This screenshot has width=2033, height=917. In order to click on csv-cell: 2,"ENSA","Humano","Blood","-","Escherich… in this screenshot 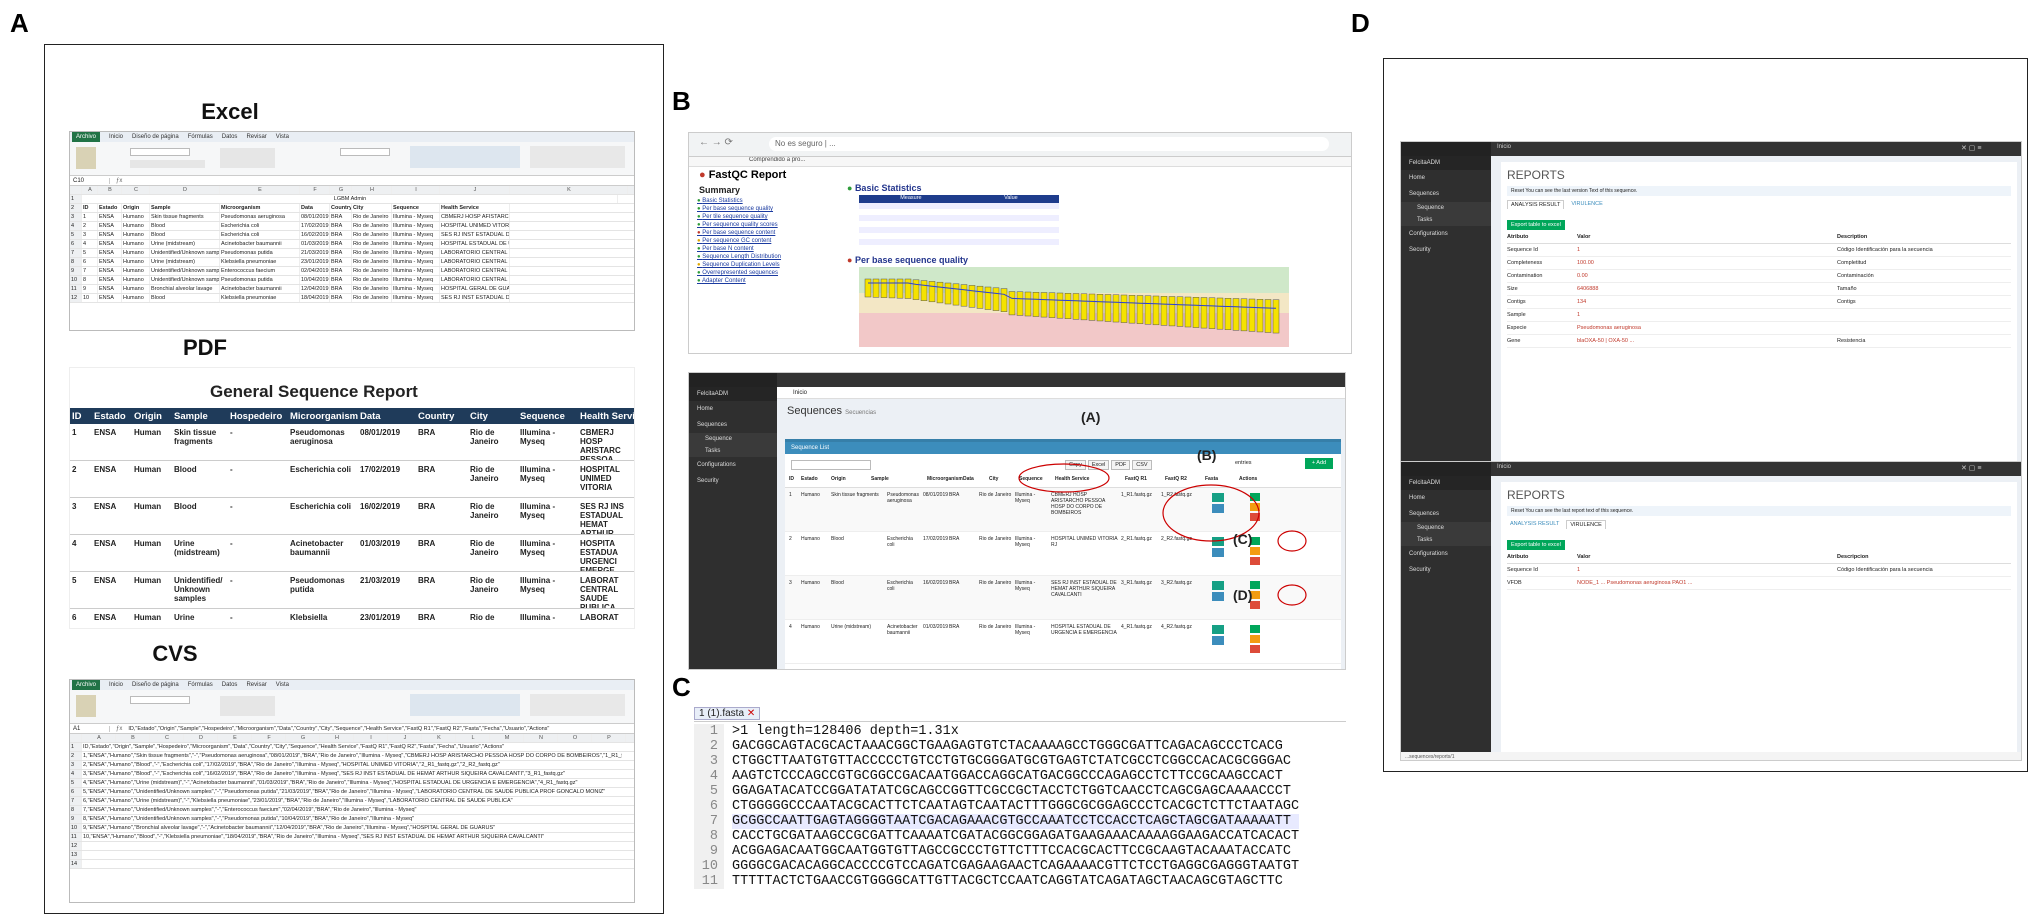, I will do `click(352, 765)`.